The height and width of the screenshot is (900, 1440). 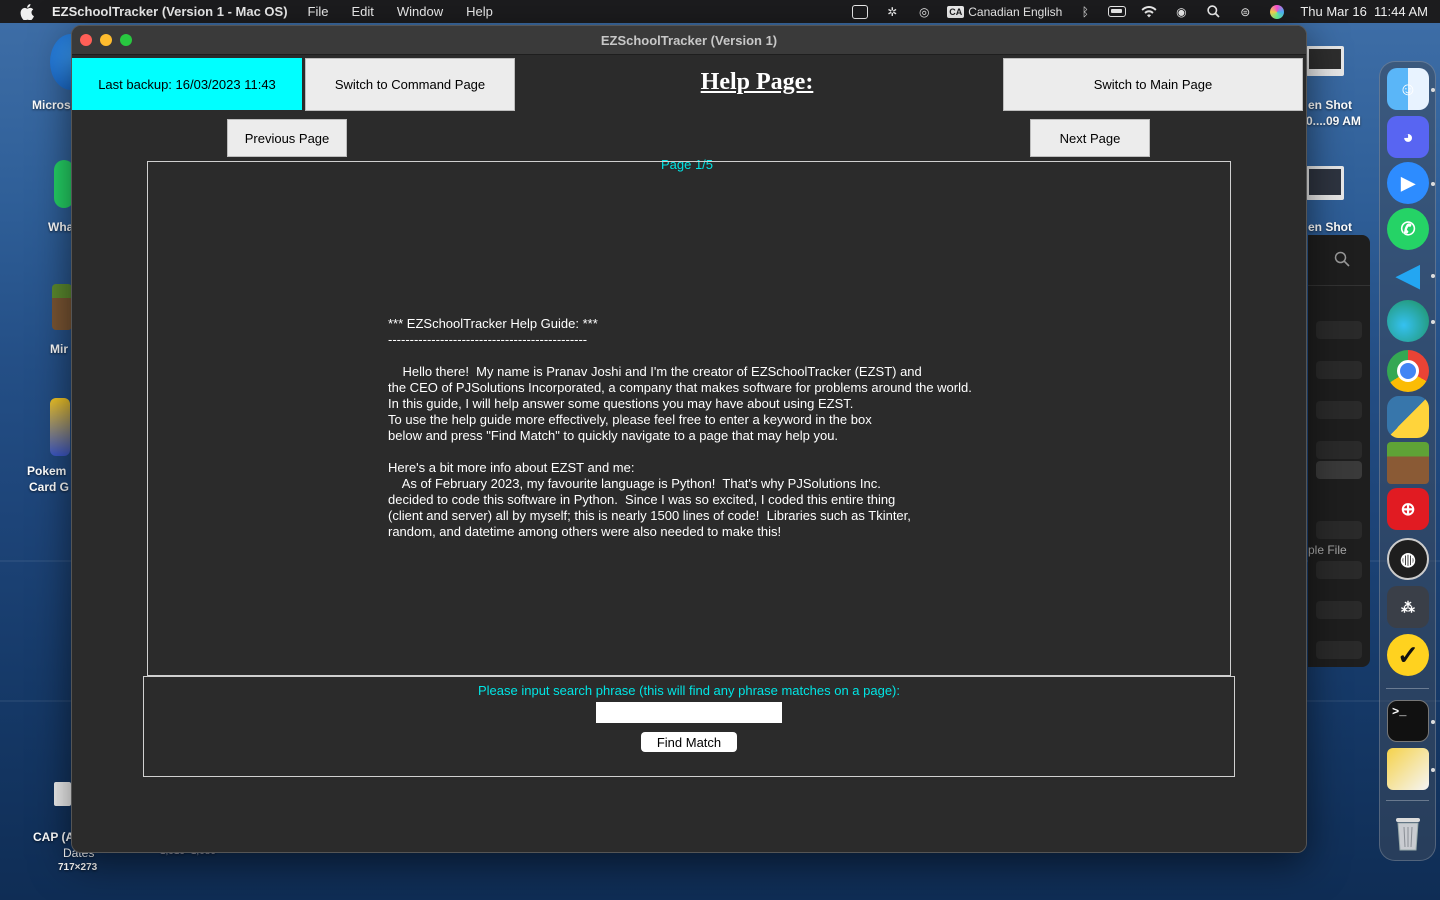 I want to click on user-icon: ◉, so click(x=1181, y=12).